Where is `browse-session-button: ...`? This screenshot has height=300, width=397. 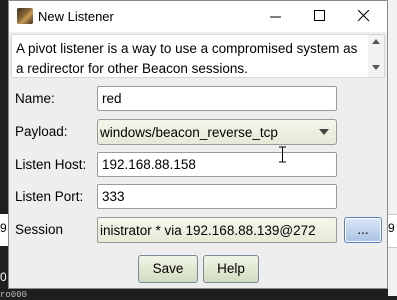 browse-session-button: ... is located at coordinates (363, 230).